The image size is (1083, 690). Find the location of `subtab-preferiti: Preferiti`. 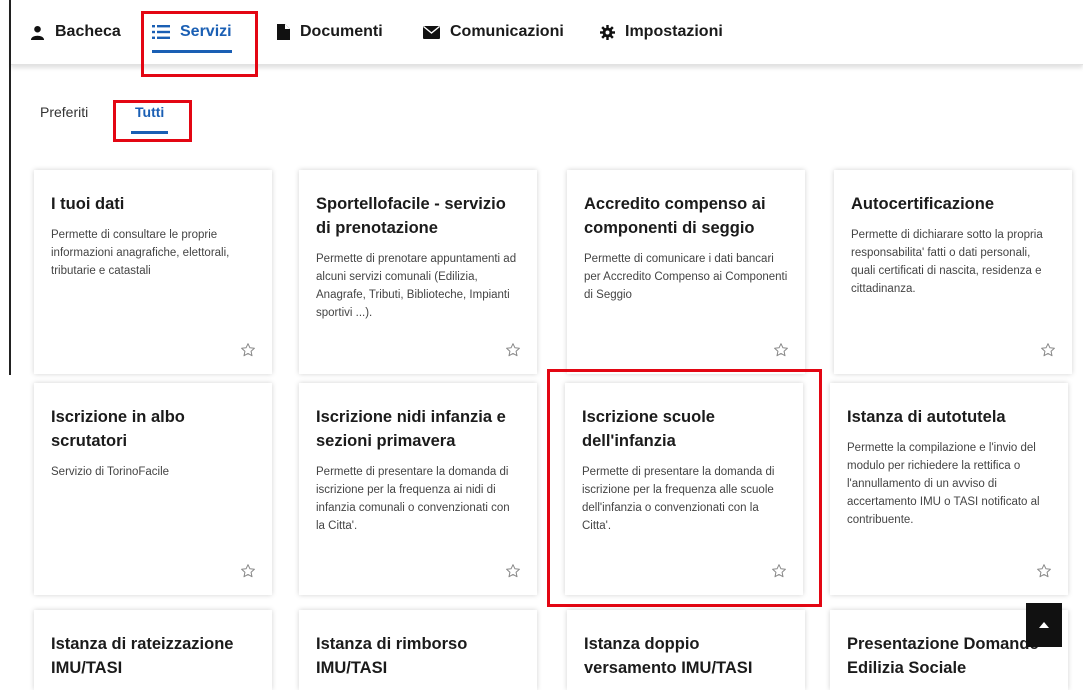

subtab-preferiti: Preferiti is located at coordinates (64, 119).